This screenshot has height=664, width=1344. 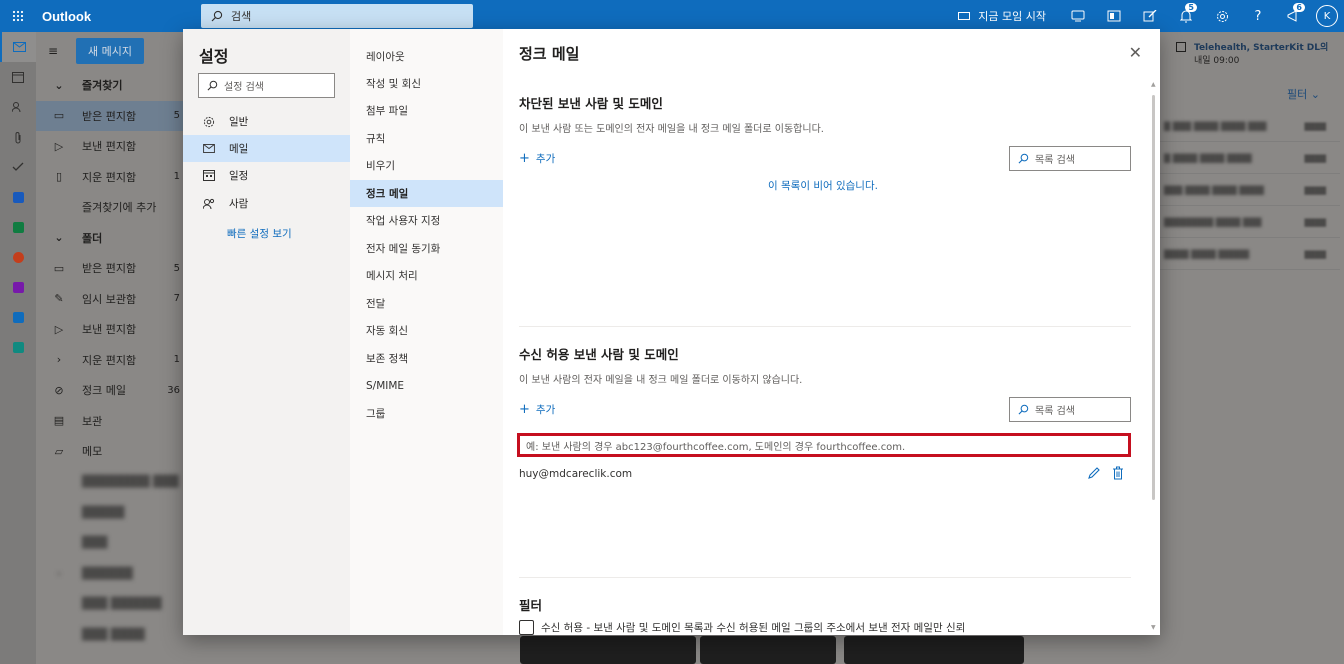 I want to click on reminder-time: 내일 09:00, so click(x=1217, y=61).